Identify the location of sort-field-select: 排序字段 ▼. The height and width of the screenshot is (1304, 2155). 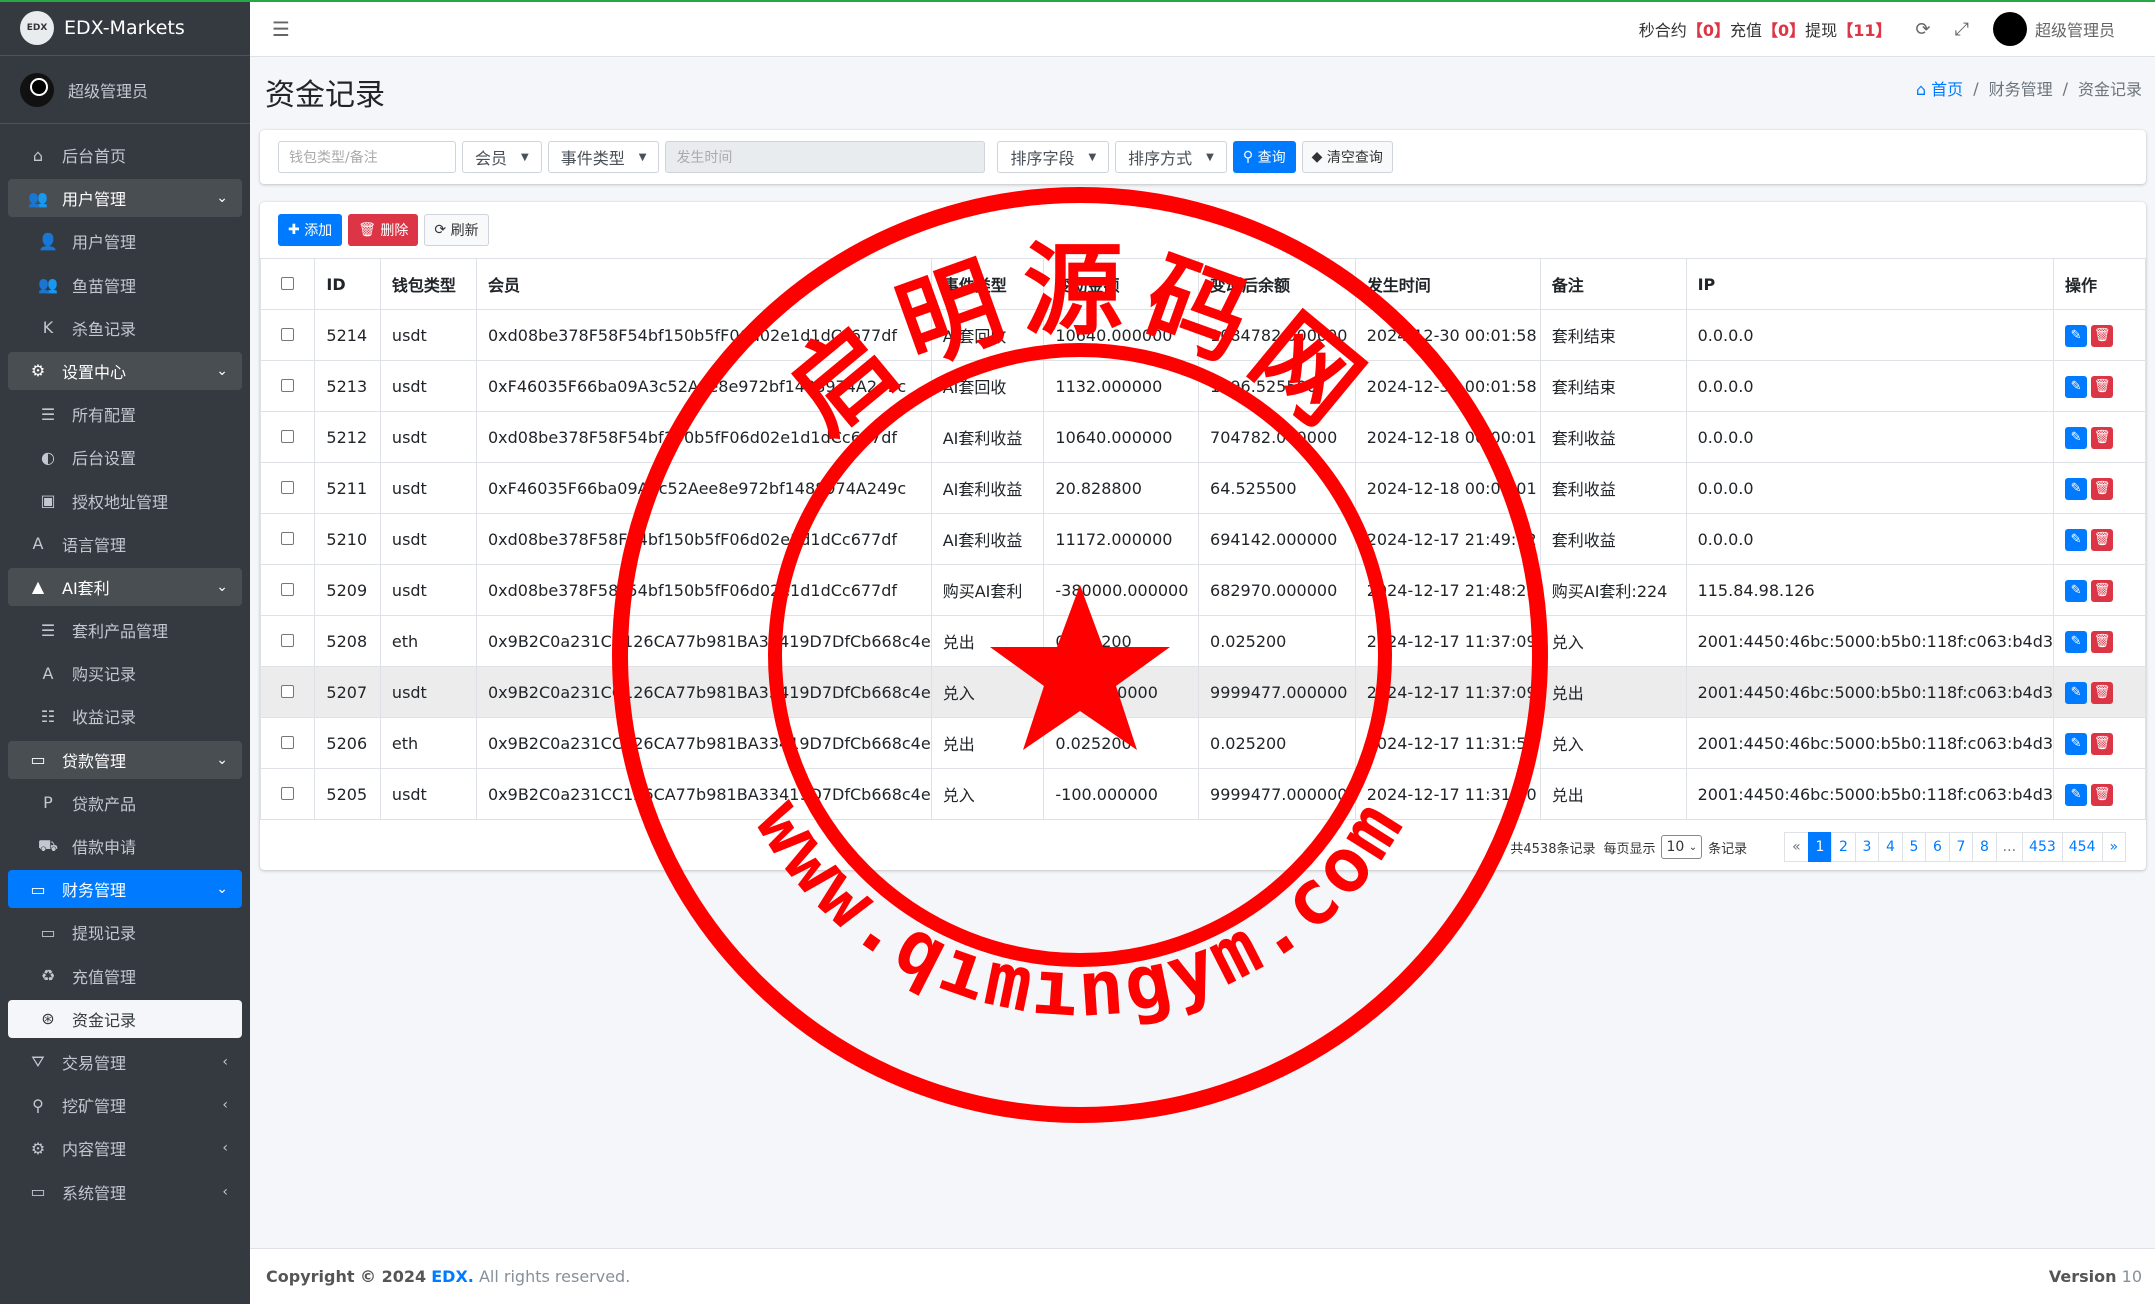
(1053, 157).